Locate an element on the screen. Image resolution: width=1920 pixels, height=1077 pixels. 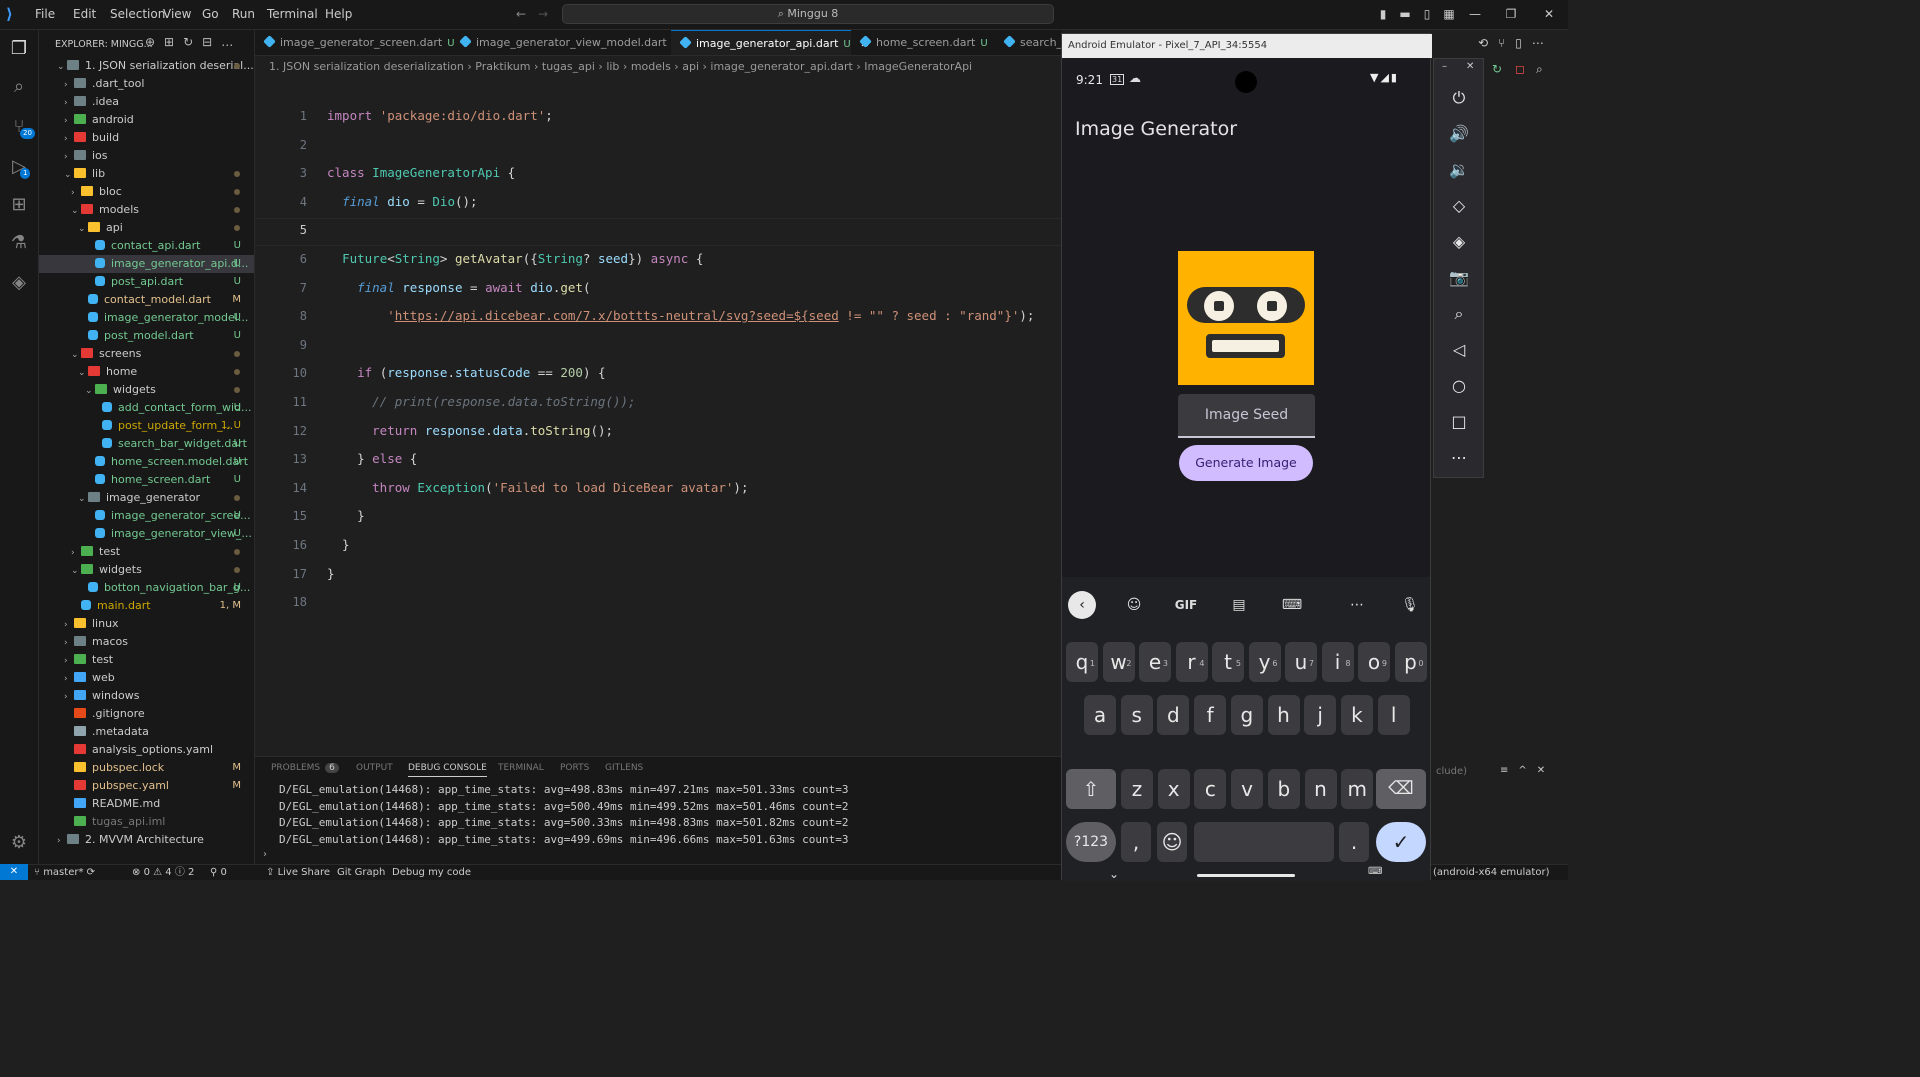
explorer-item: contact_api.dart U is located at coordinates (146, 246).